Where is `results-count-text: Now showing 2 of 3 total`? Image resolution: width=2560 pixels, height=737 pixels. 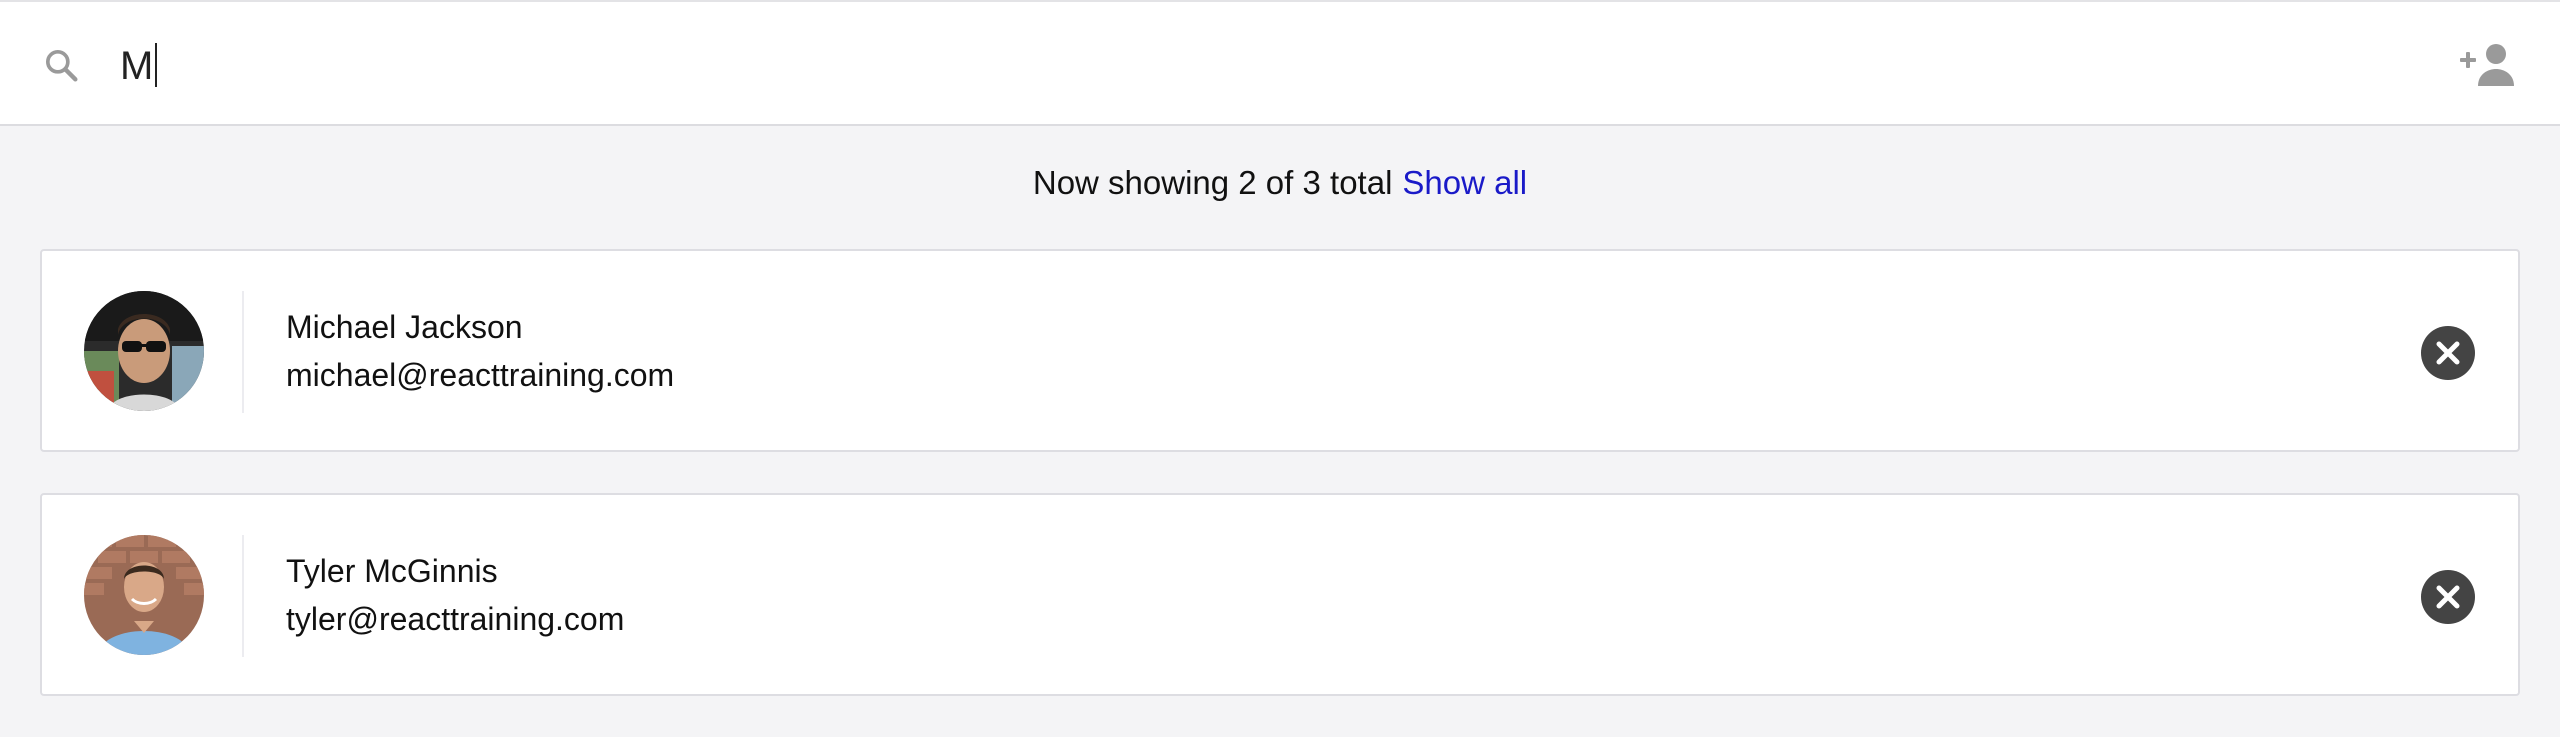
results-count-text: Now showing 2 of 3 total is located at coordinates (1212, 182).